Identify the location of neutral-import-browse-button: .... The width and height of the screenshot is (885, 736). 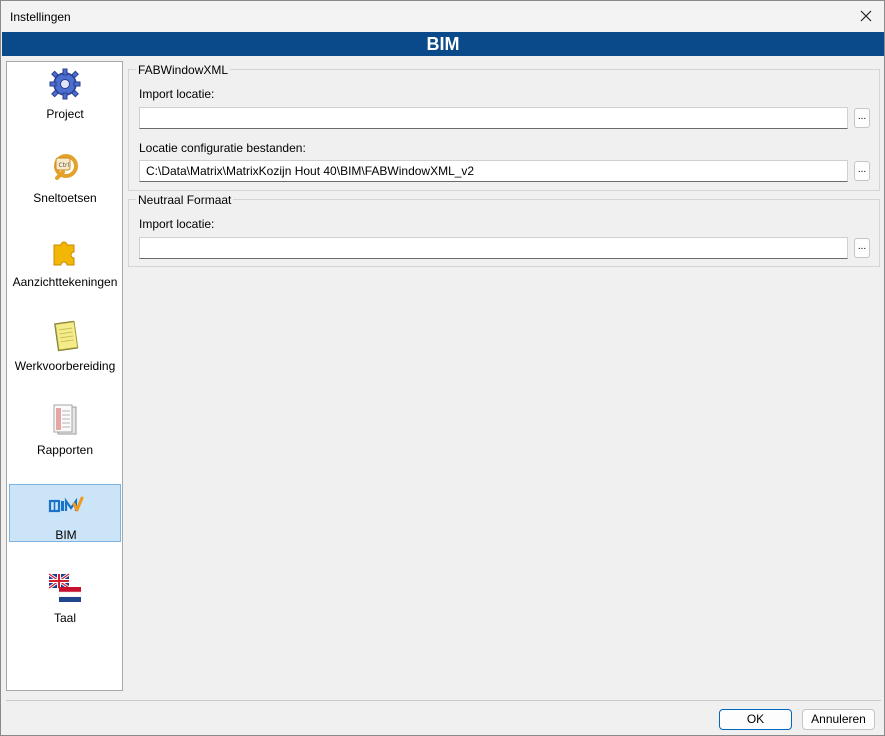
(862, 248).